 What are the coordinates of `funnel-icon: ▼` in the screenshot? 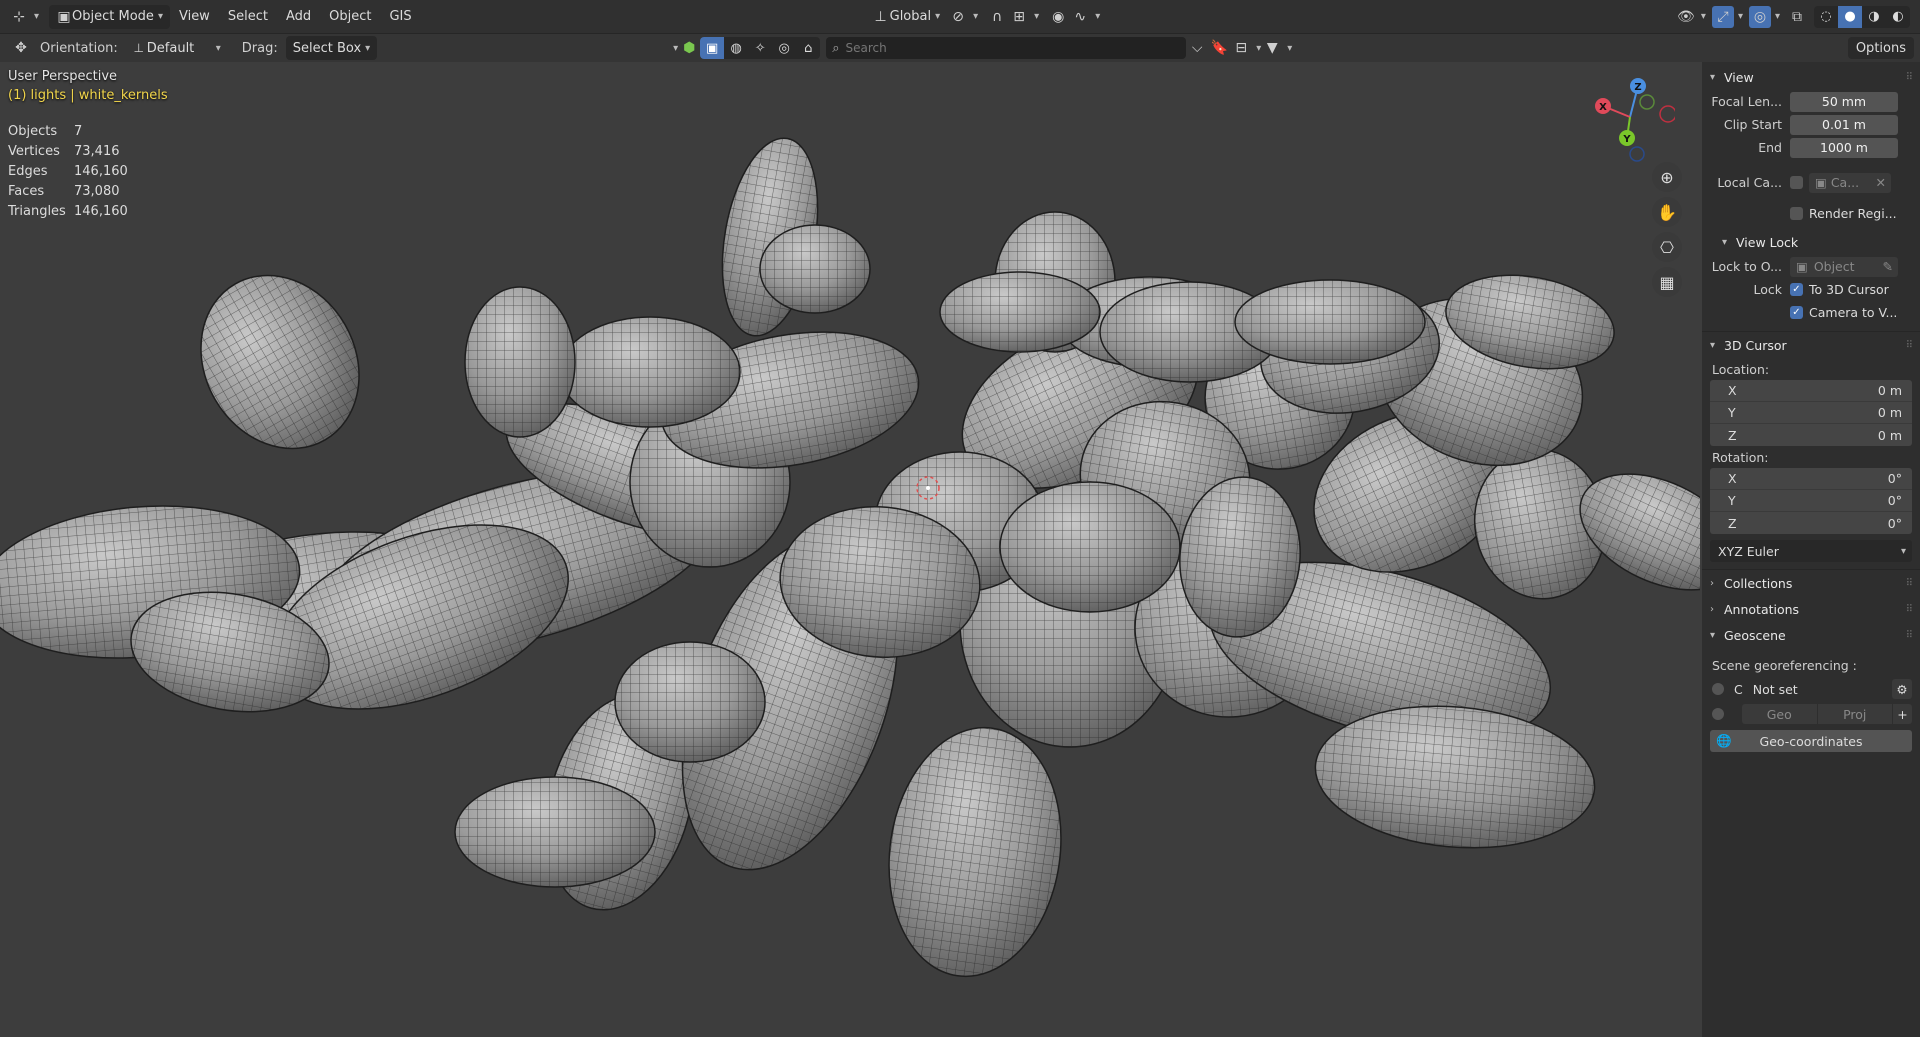 It's located at (1272, 48).